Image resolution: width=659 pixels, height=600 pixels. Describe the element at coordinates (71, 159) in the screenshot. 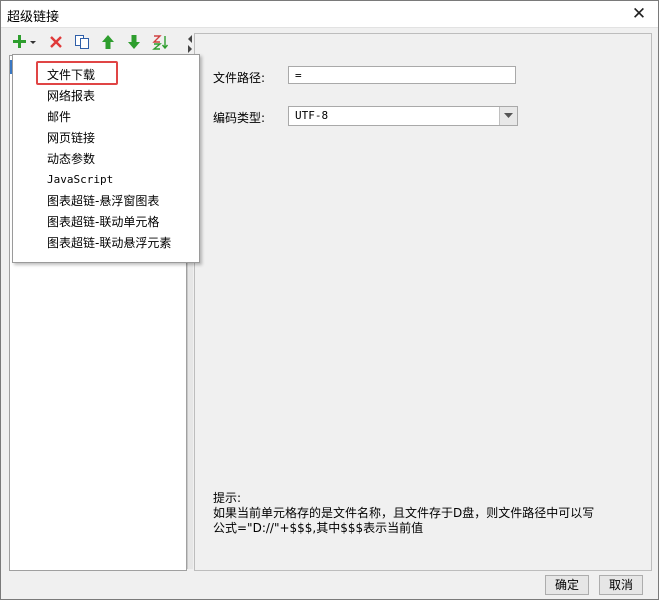

I see `menu-item-dynamic-params: 动态参数` at that location.